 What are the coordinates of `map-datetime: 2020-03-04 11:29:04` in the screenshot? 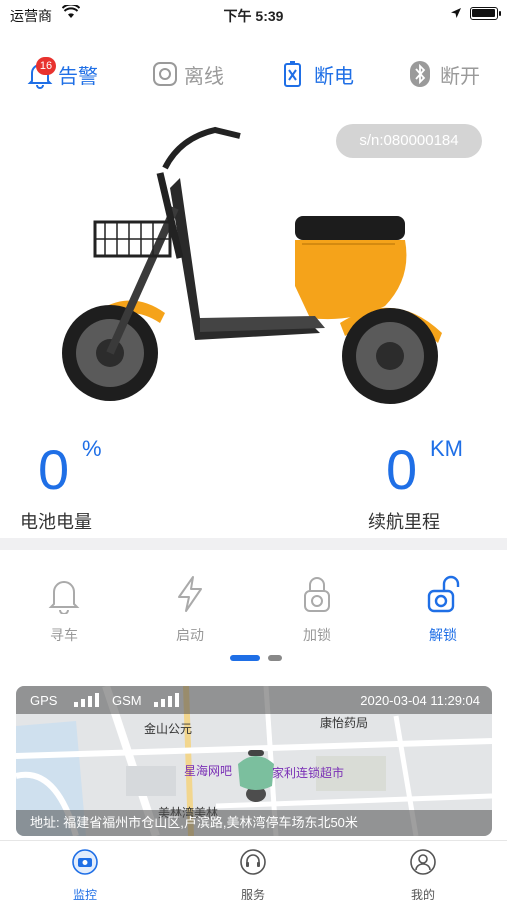 It's located at (420, 700).